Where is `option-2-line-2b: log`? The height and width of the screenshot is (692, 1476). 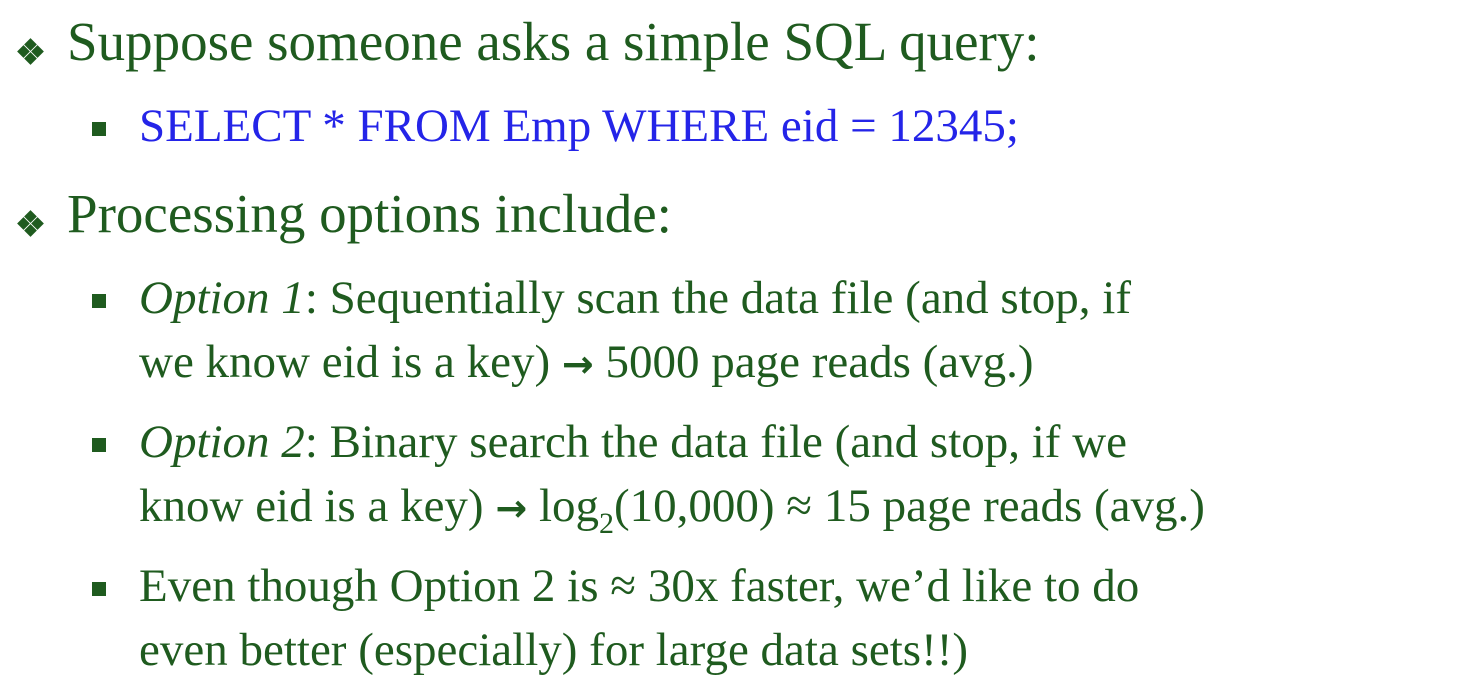
option-2-line-2b: log is located at coordinates (563, 506).